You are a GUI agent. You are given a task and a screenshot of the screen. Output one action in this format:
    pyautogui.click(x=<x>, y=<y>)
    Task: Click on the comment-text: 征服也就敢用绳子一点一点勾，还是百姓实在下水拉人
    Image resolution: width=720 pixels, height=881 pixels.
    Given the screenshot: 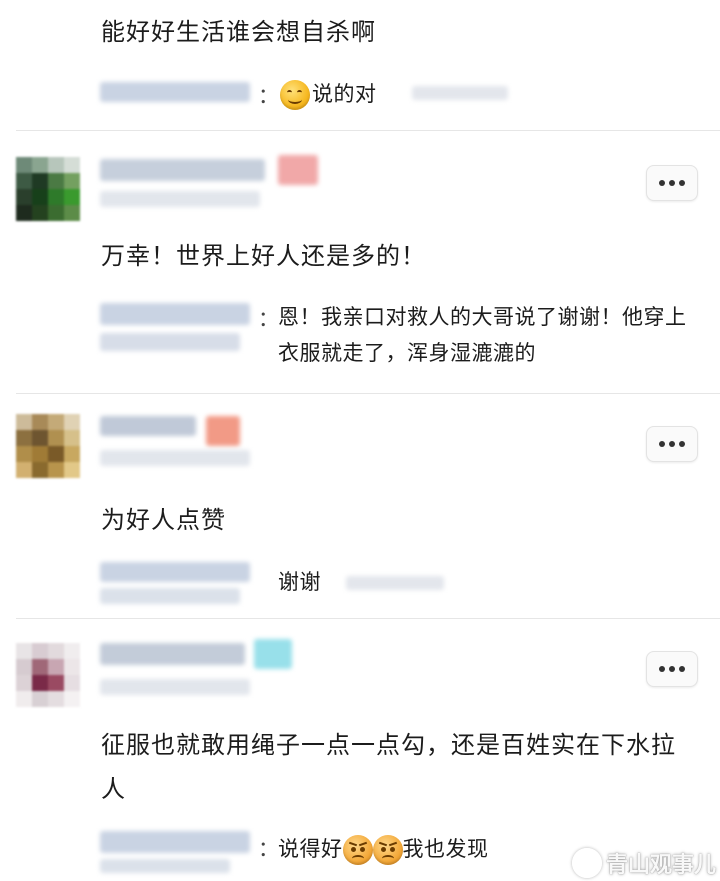 What is the action you would take?
    pyautogui.click(x=388, y=767)
    